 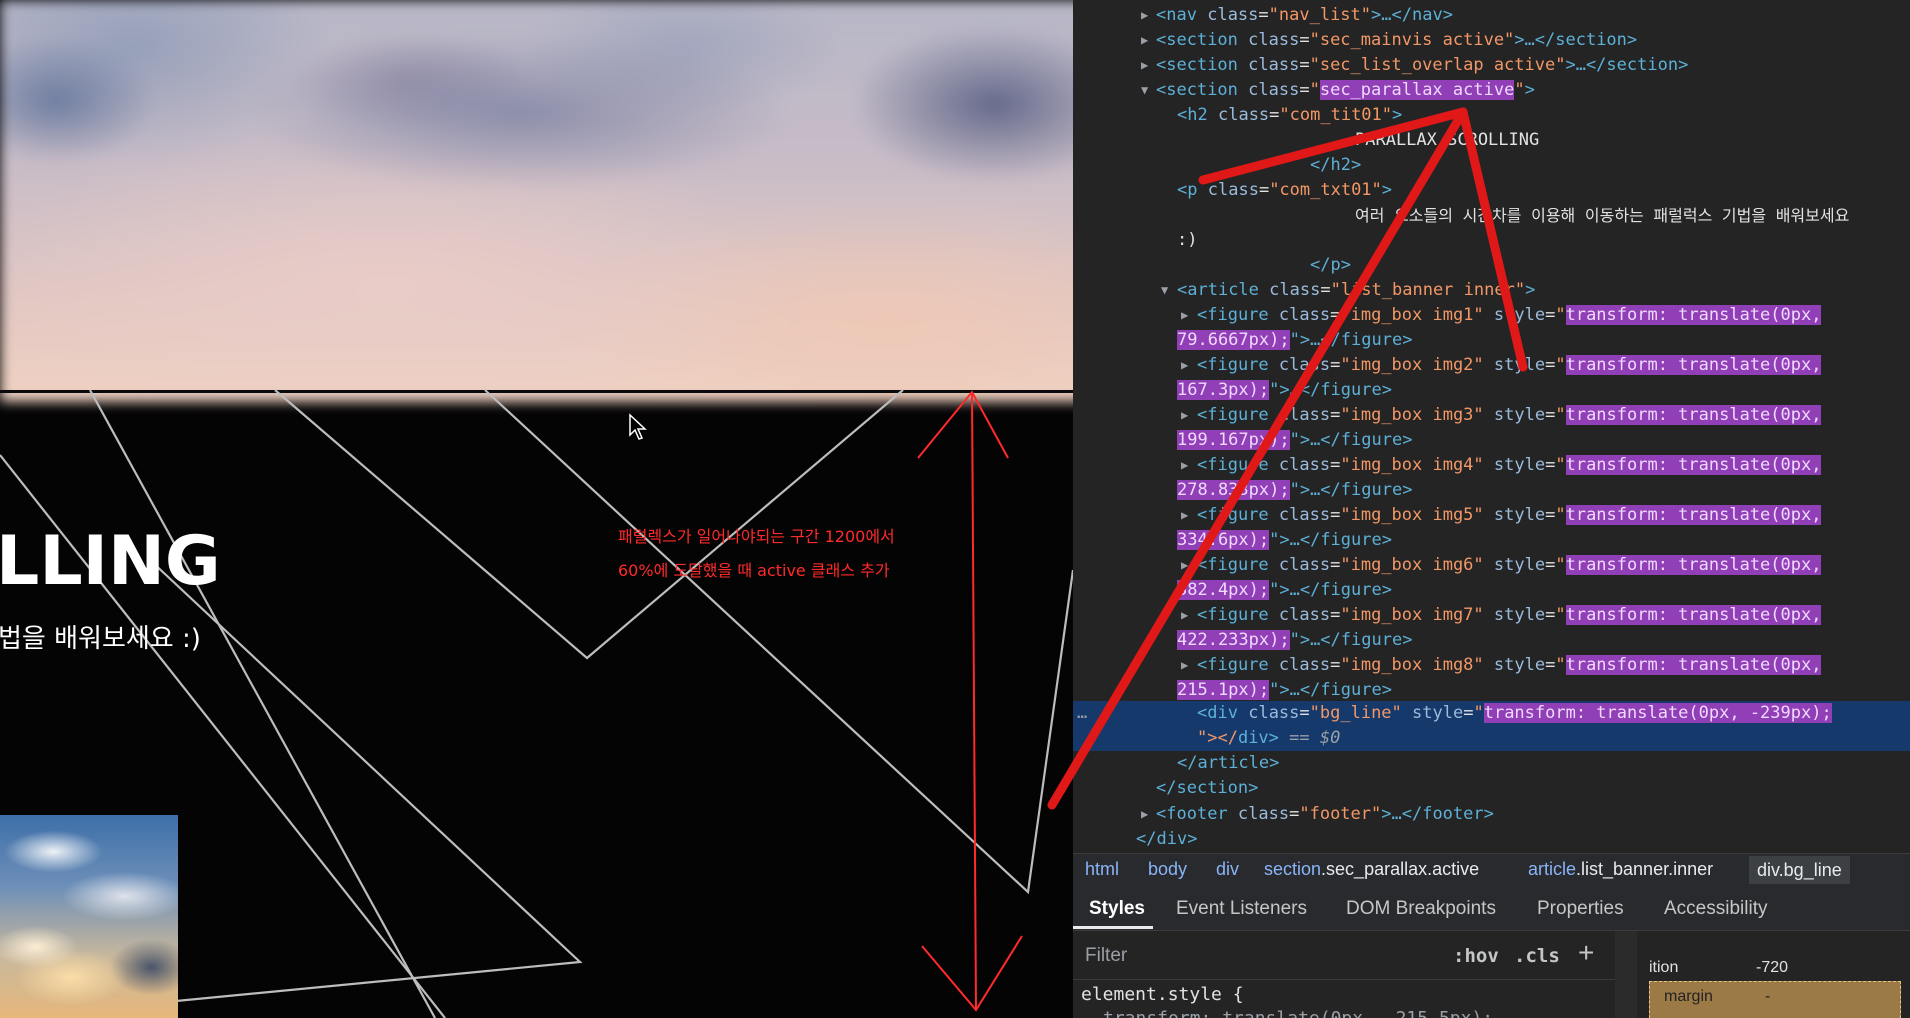 I want to click on dom-line-h2-close: </h2>, so click(x=1491, y=165).